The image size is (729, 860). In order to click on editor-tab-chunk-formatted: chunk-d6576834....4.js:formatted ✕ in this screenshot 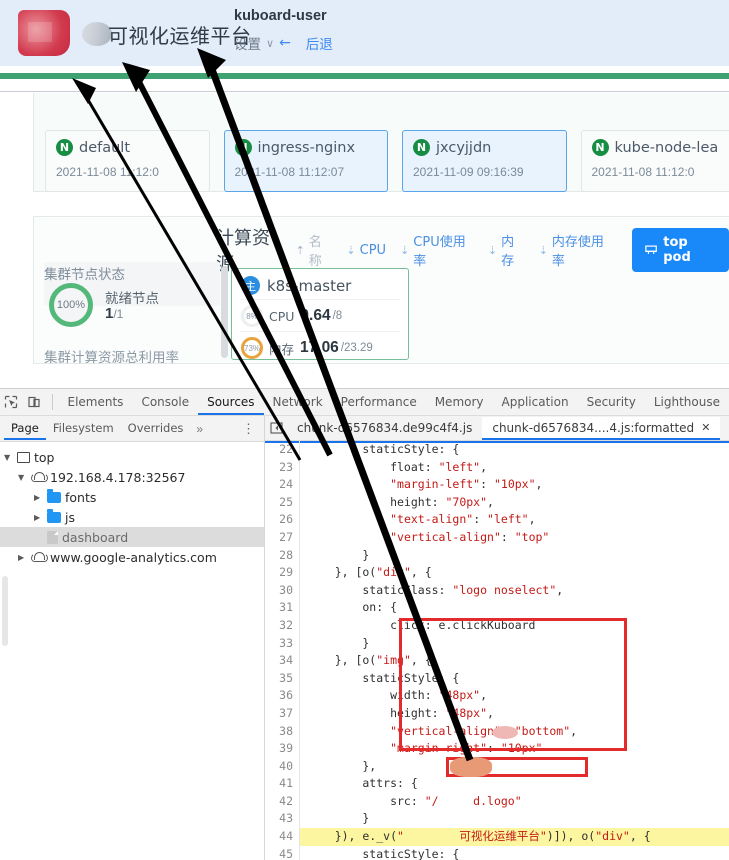, I will do `click(601, 428)`.